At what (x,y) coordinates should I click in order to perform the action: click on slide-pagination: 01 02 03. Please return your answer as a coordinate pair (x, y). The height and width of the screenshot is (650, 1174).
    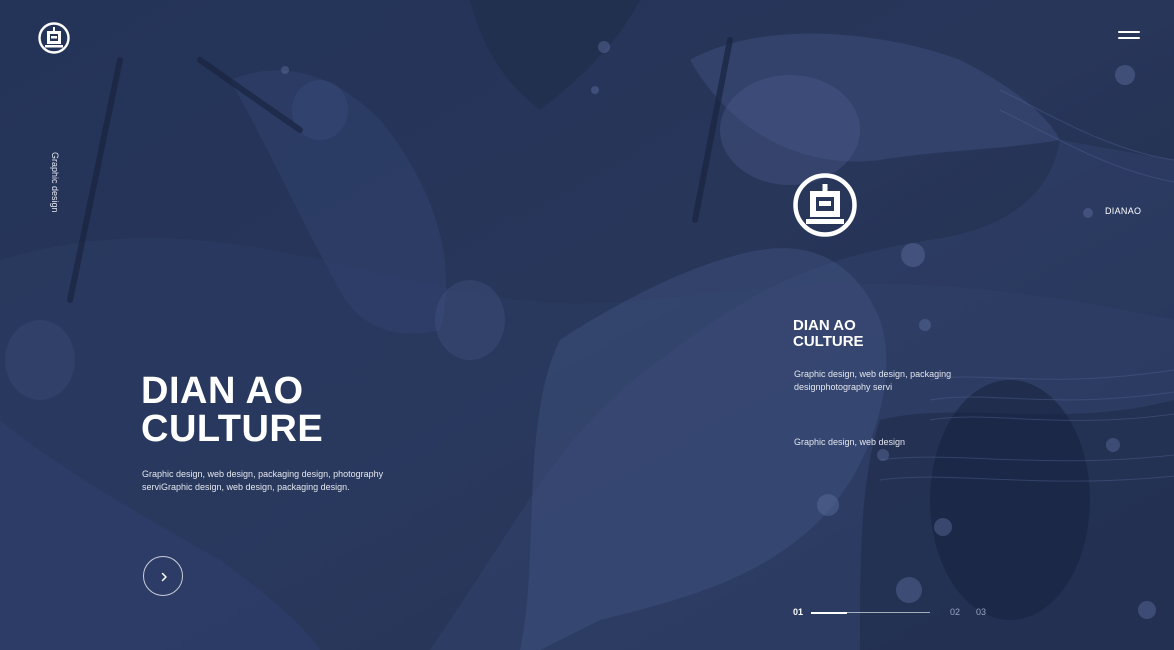
    Looking at the image, I should click on (893, 614).